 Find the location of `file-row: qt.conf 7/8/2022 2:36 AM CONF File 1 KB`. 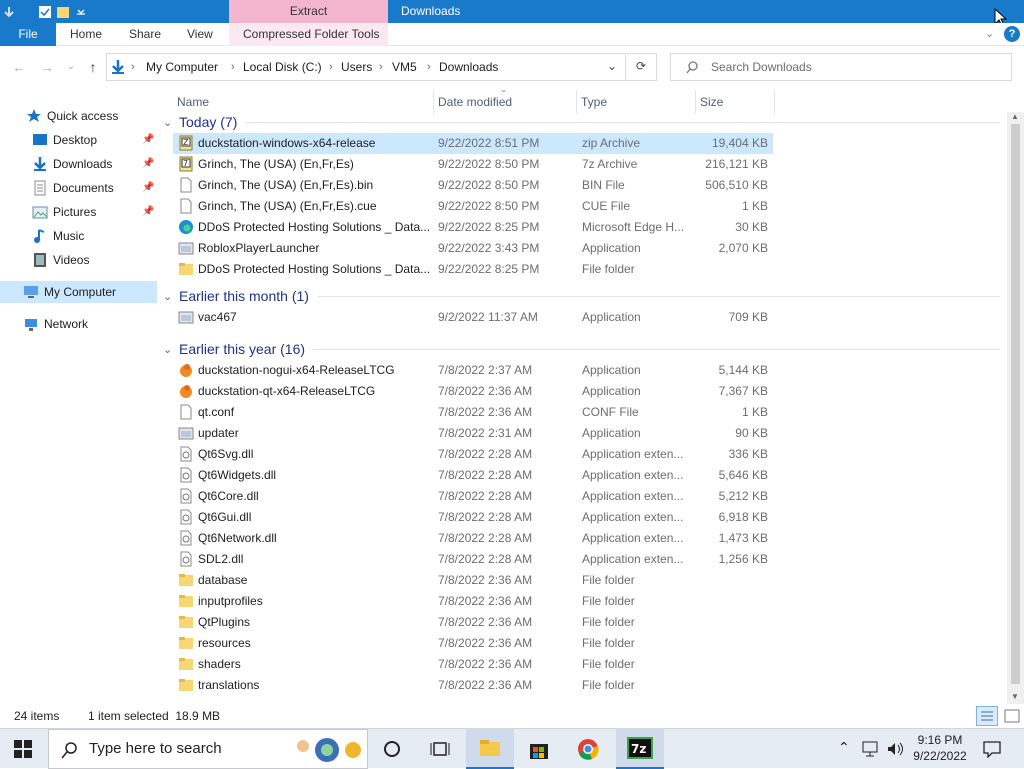

file-row: qt.conf 7/8/2022 2:36 AM CONF File 1 KB is located at coordinates (473, 412).